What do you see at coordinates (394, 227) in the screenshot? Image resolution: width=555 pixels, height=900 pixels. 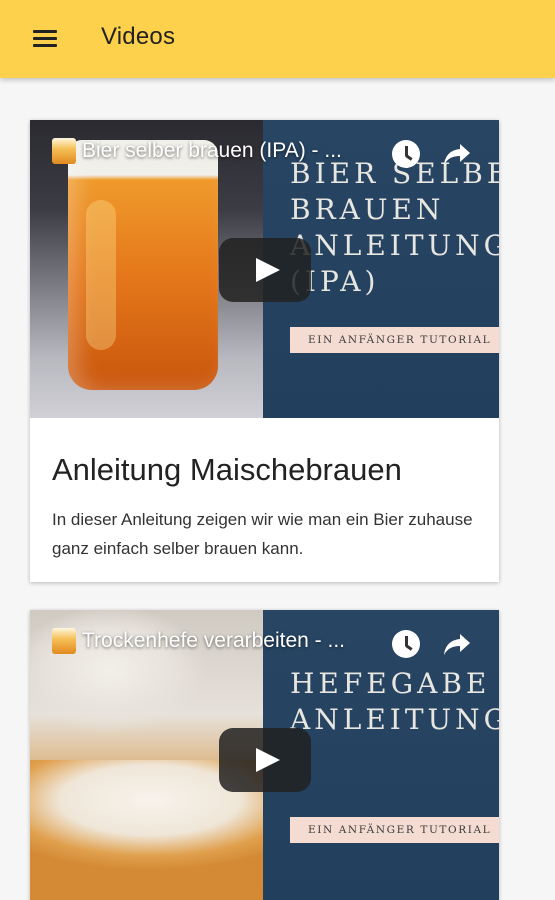 I see `thumbnail-title: BIER SELBERBRAUENANLEITUNG(IPA)` at bounding box center [394, 227].